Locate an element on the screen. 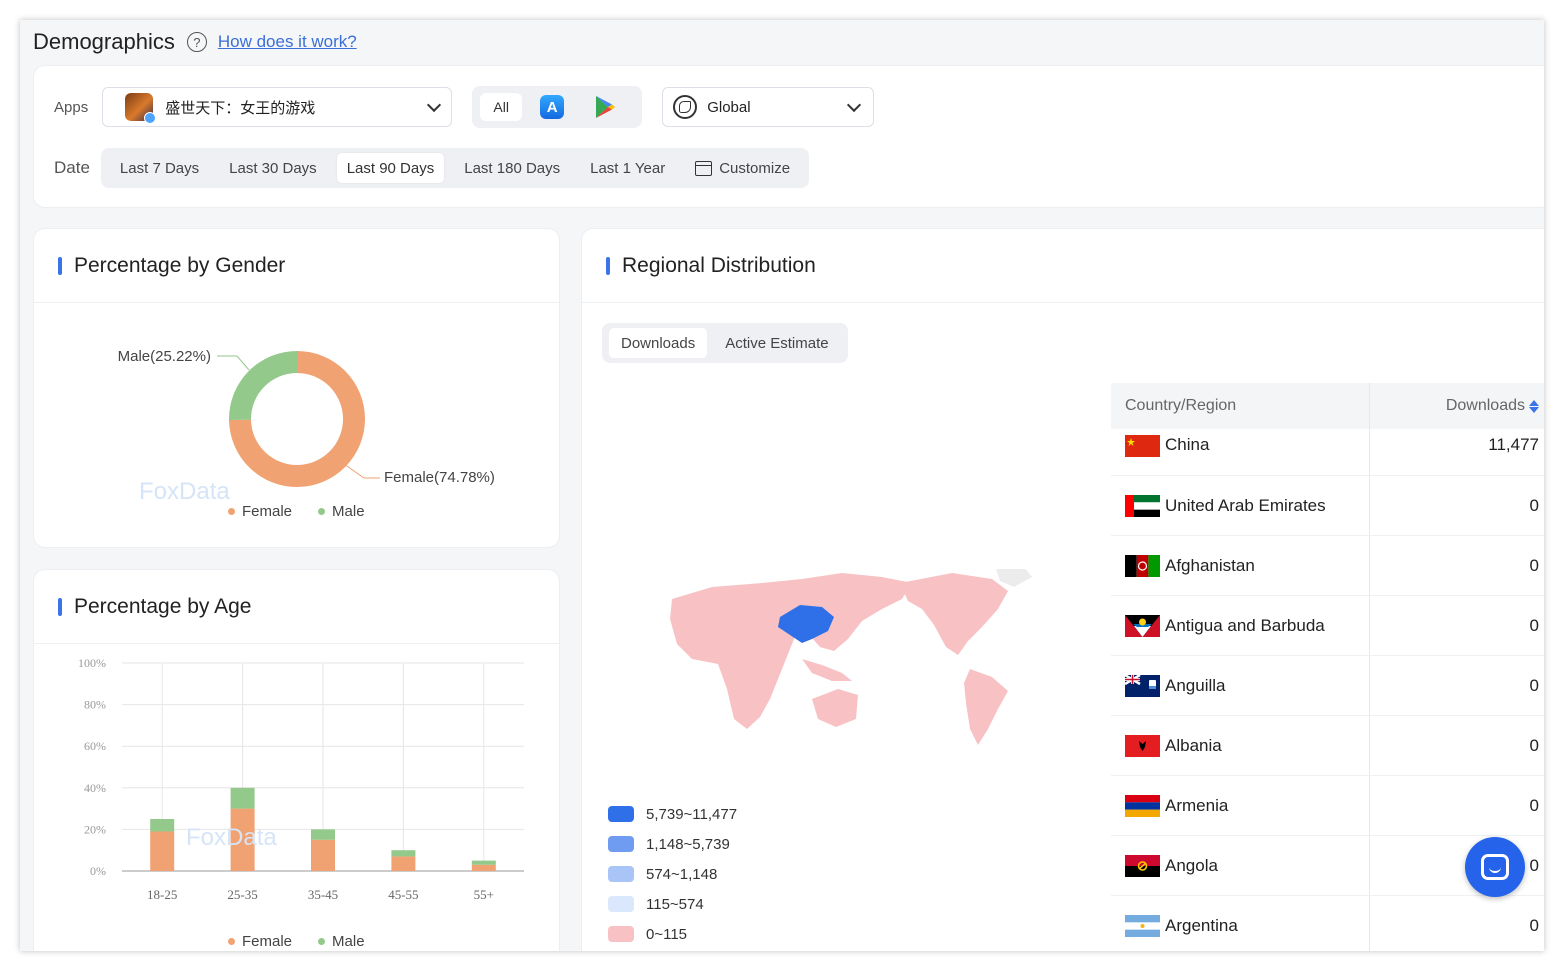  map-europe-africa is located at coordinates (746, 654).